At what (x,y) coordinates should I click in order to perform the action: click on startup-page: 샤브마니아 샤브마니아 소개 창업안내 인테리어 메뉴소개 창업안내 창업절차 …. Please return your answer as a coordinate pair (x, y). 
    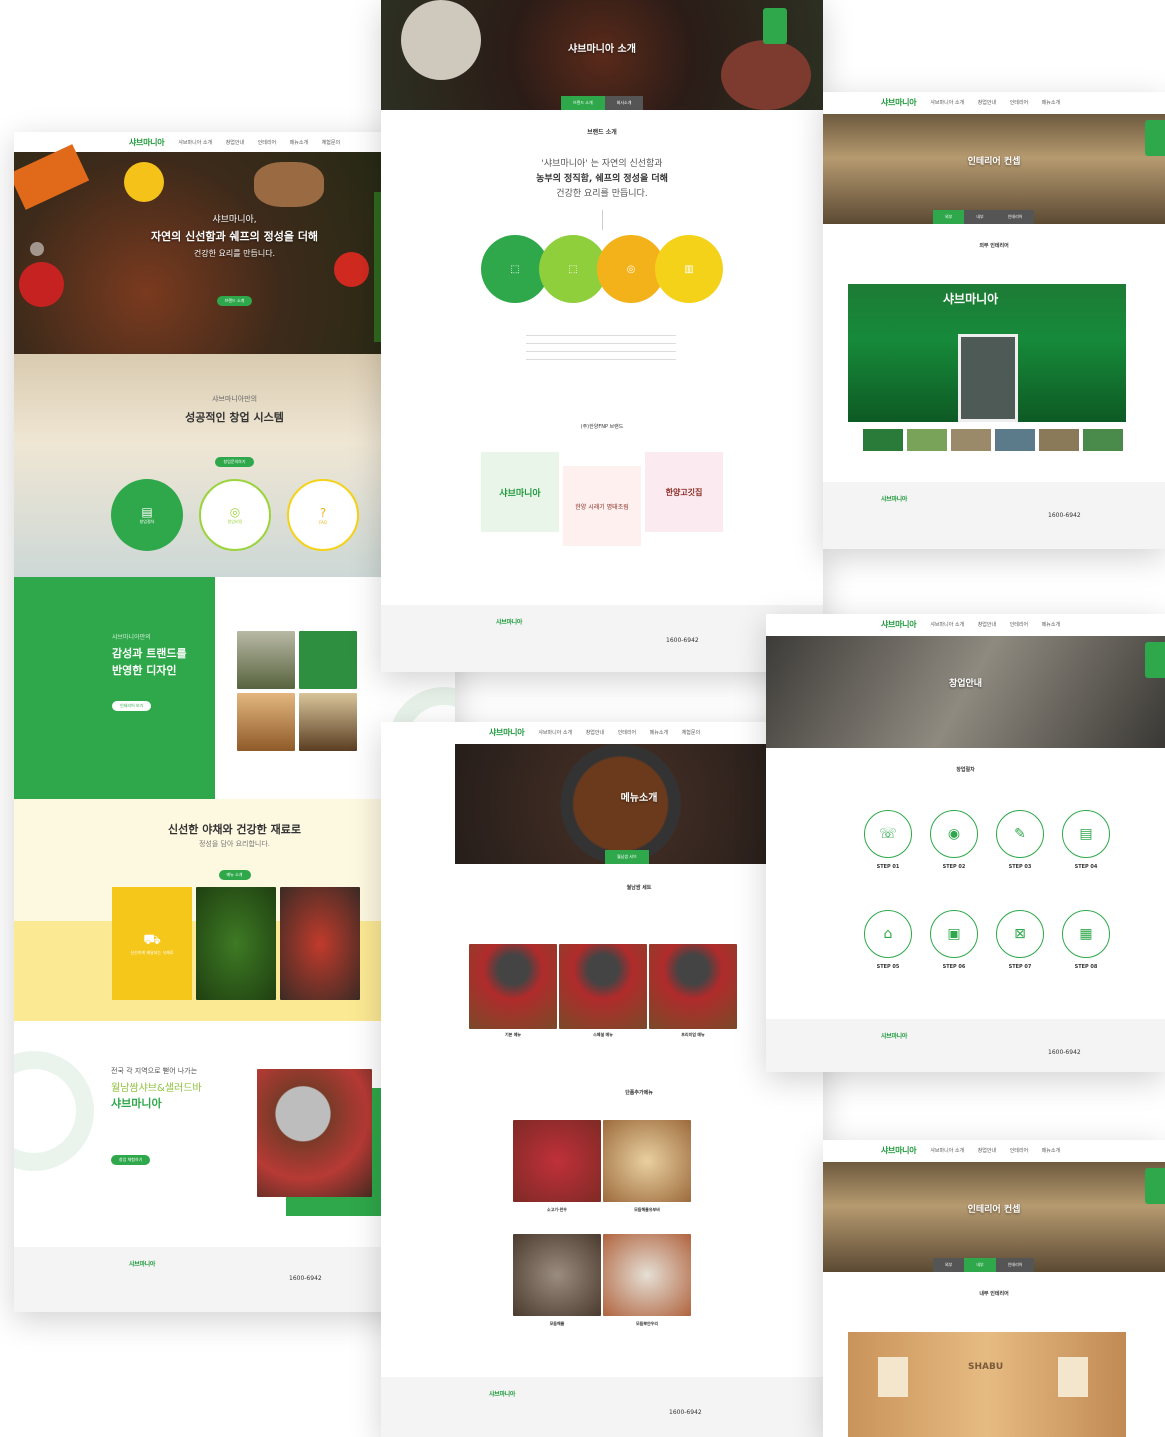
    Looking at the image, I should click on (965, 843).